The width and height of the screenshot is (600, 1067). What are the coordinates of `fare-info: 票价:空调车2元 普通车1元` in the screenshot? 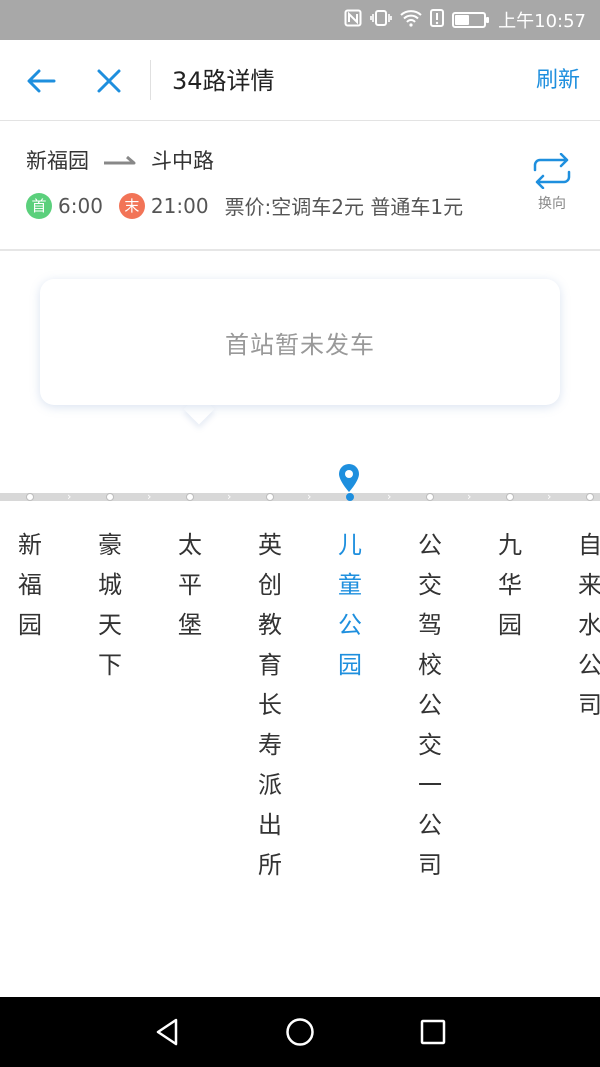 It's located at (344, 207).